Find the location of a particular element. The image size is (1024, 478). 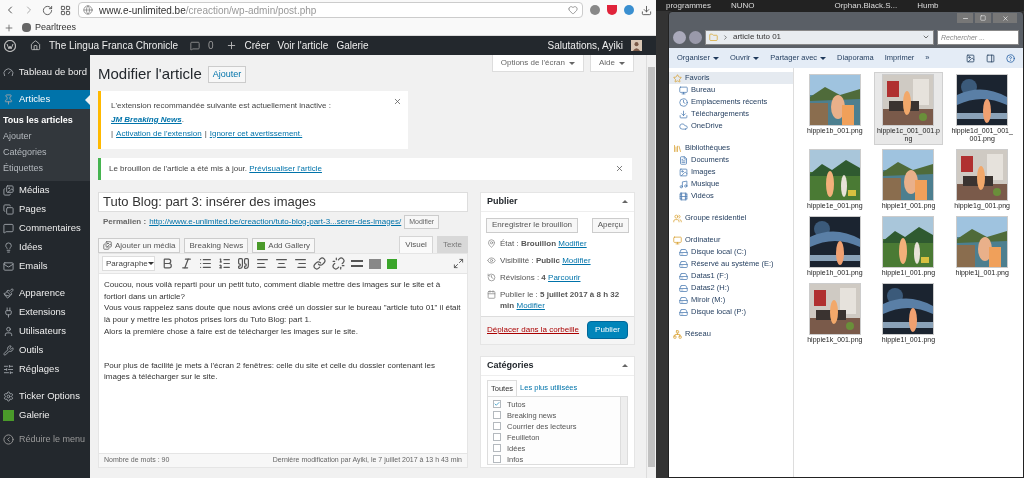

site-link: The Lingua Franca Chronicle is located at coordinates (113, 45).